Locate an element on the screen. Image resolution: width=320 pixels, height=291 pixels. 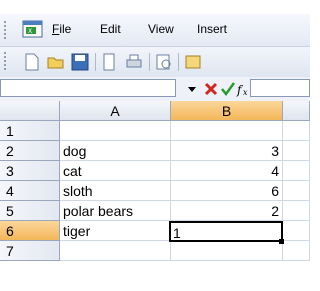
column-header-a: A is located at coordinates (115, 111).